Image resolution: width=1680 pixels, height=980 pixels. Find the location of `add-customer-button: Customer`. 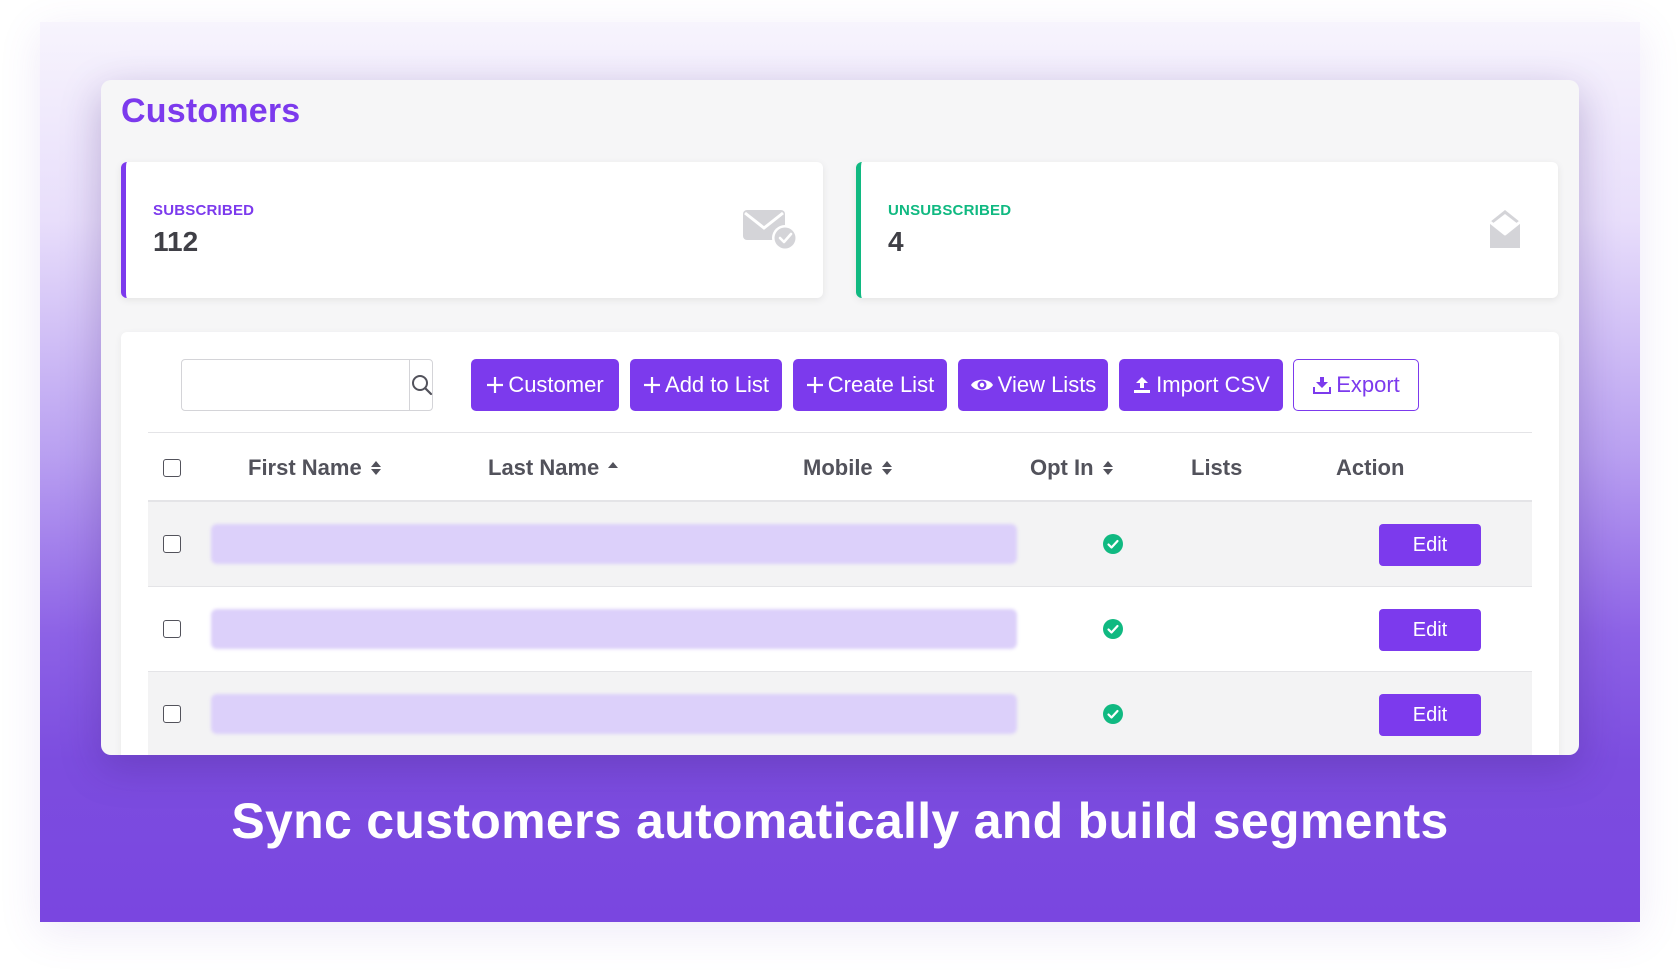

add-customer-button: Customer is located at coordinates (545, 385).